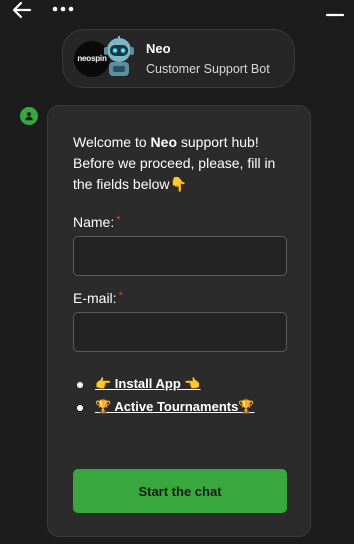  I want to click on bot-logo: neospin, so click(108, 59).